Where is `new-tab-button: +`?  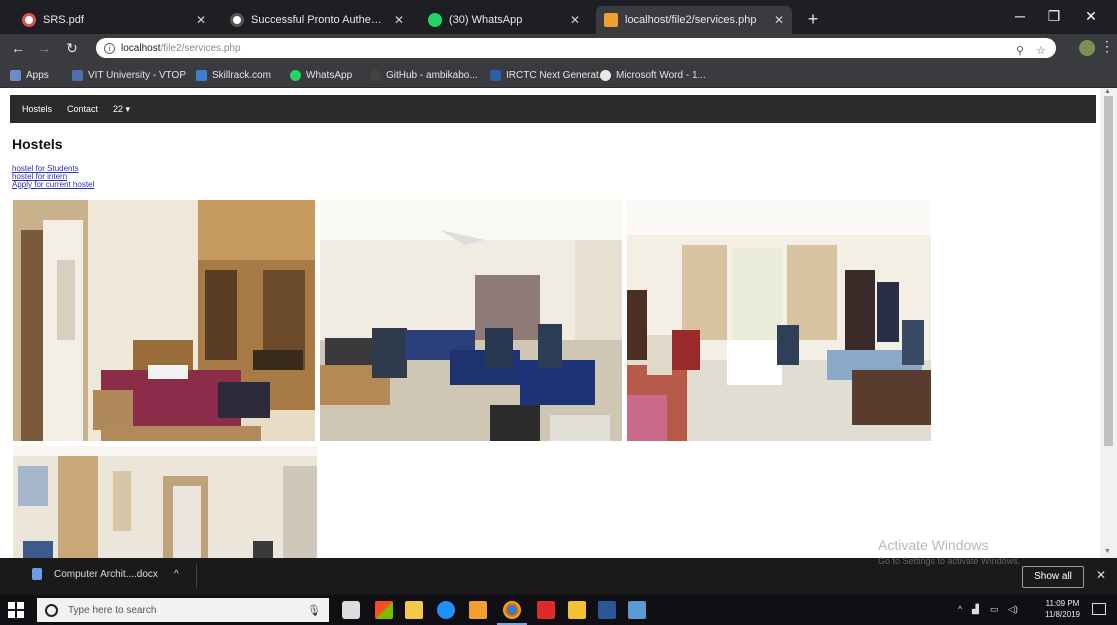
new-tab-button: + is located at coordinates (813, 19).